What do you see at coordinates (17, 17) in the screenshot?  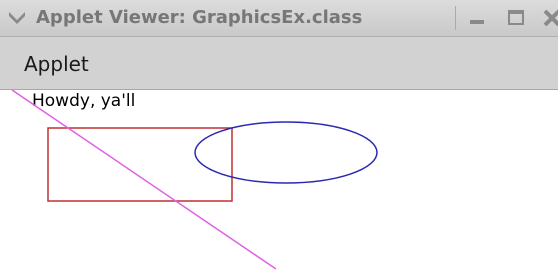 I see `window-menu-chevron-icon` at bounding box center [17, 17].